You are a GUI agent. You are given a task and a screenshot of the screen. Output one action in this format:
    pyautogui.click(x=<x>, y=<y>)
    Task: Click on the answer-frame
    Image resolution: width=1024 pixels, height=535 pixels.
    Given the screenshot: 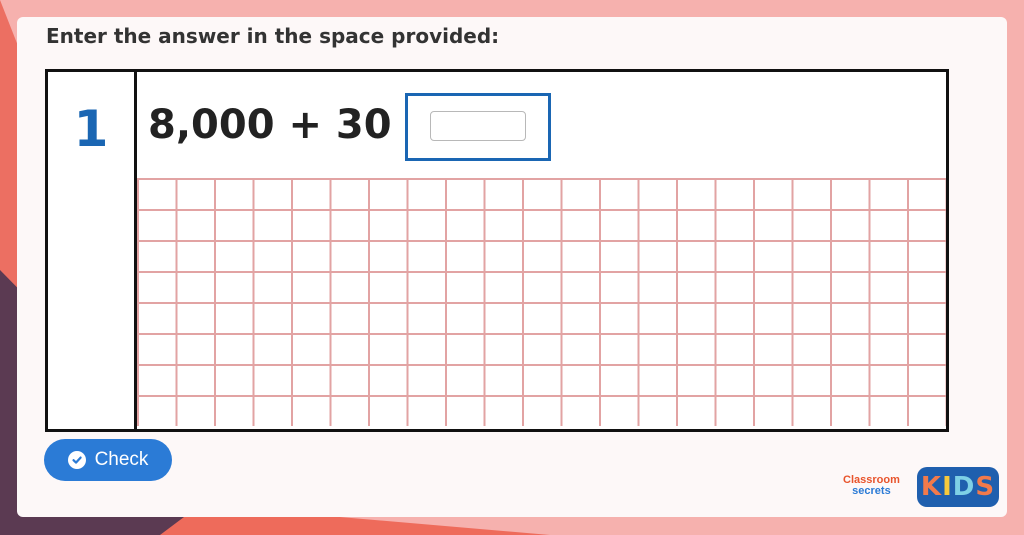 What is the action you would take?
    pyautogui.click(x=478, y=127)
    